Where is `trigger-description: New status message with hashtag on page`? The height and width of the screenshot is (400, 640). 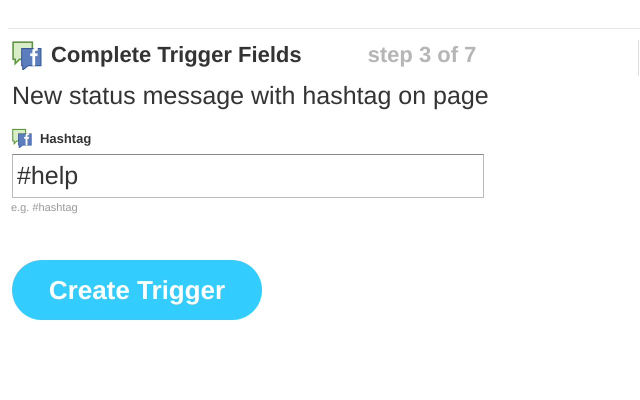 trigger-description: New status message with hashtag on page is located at coordinates (251, 96).